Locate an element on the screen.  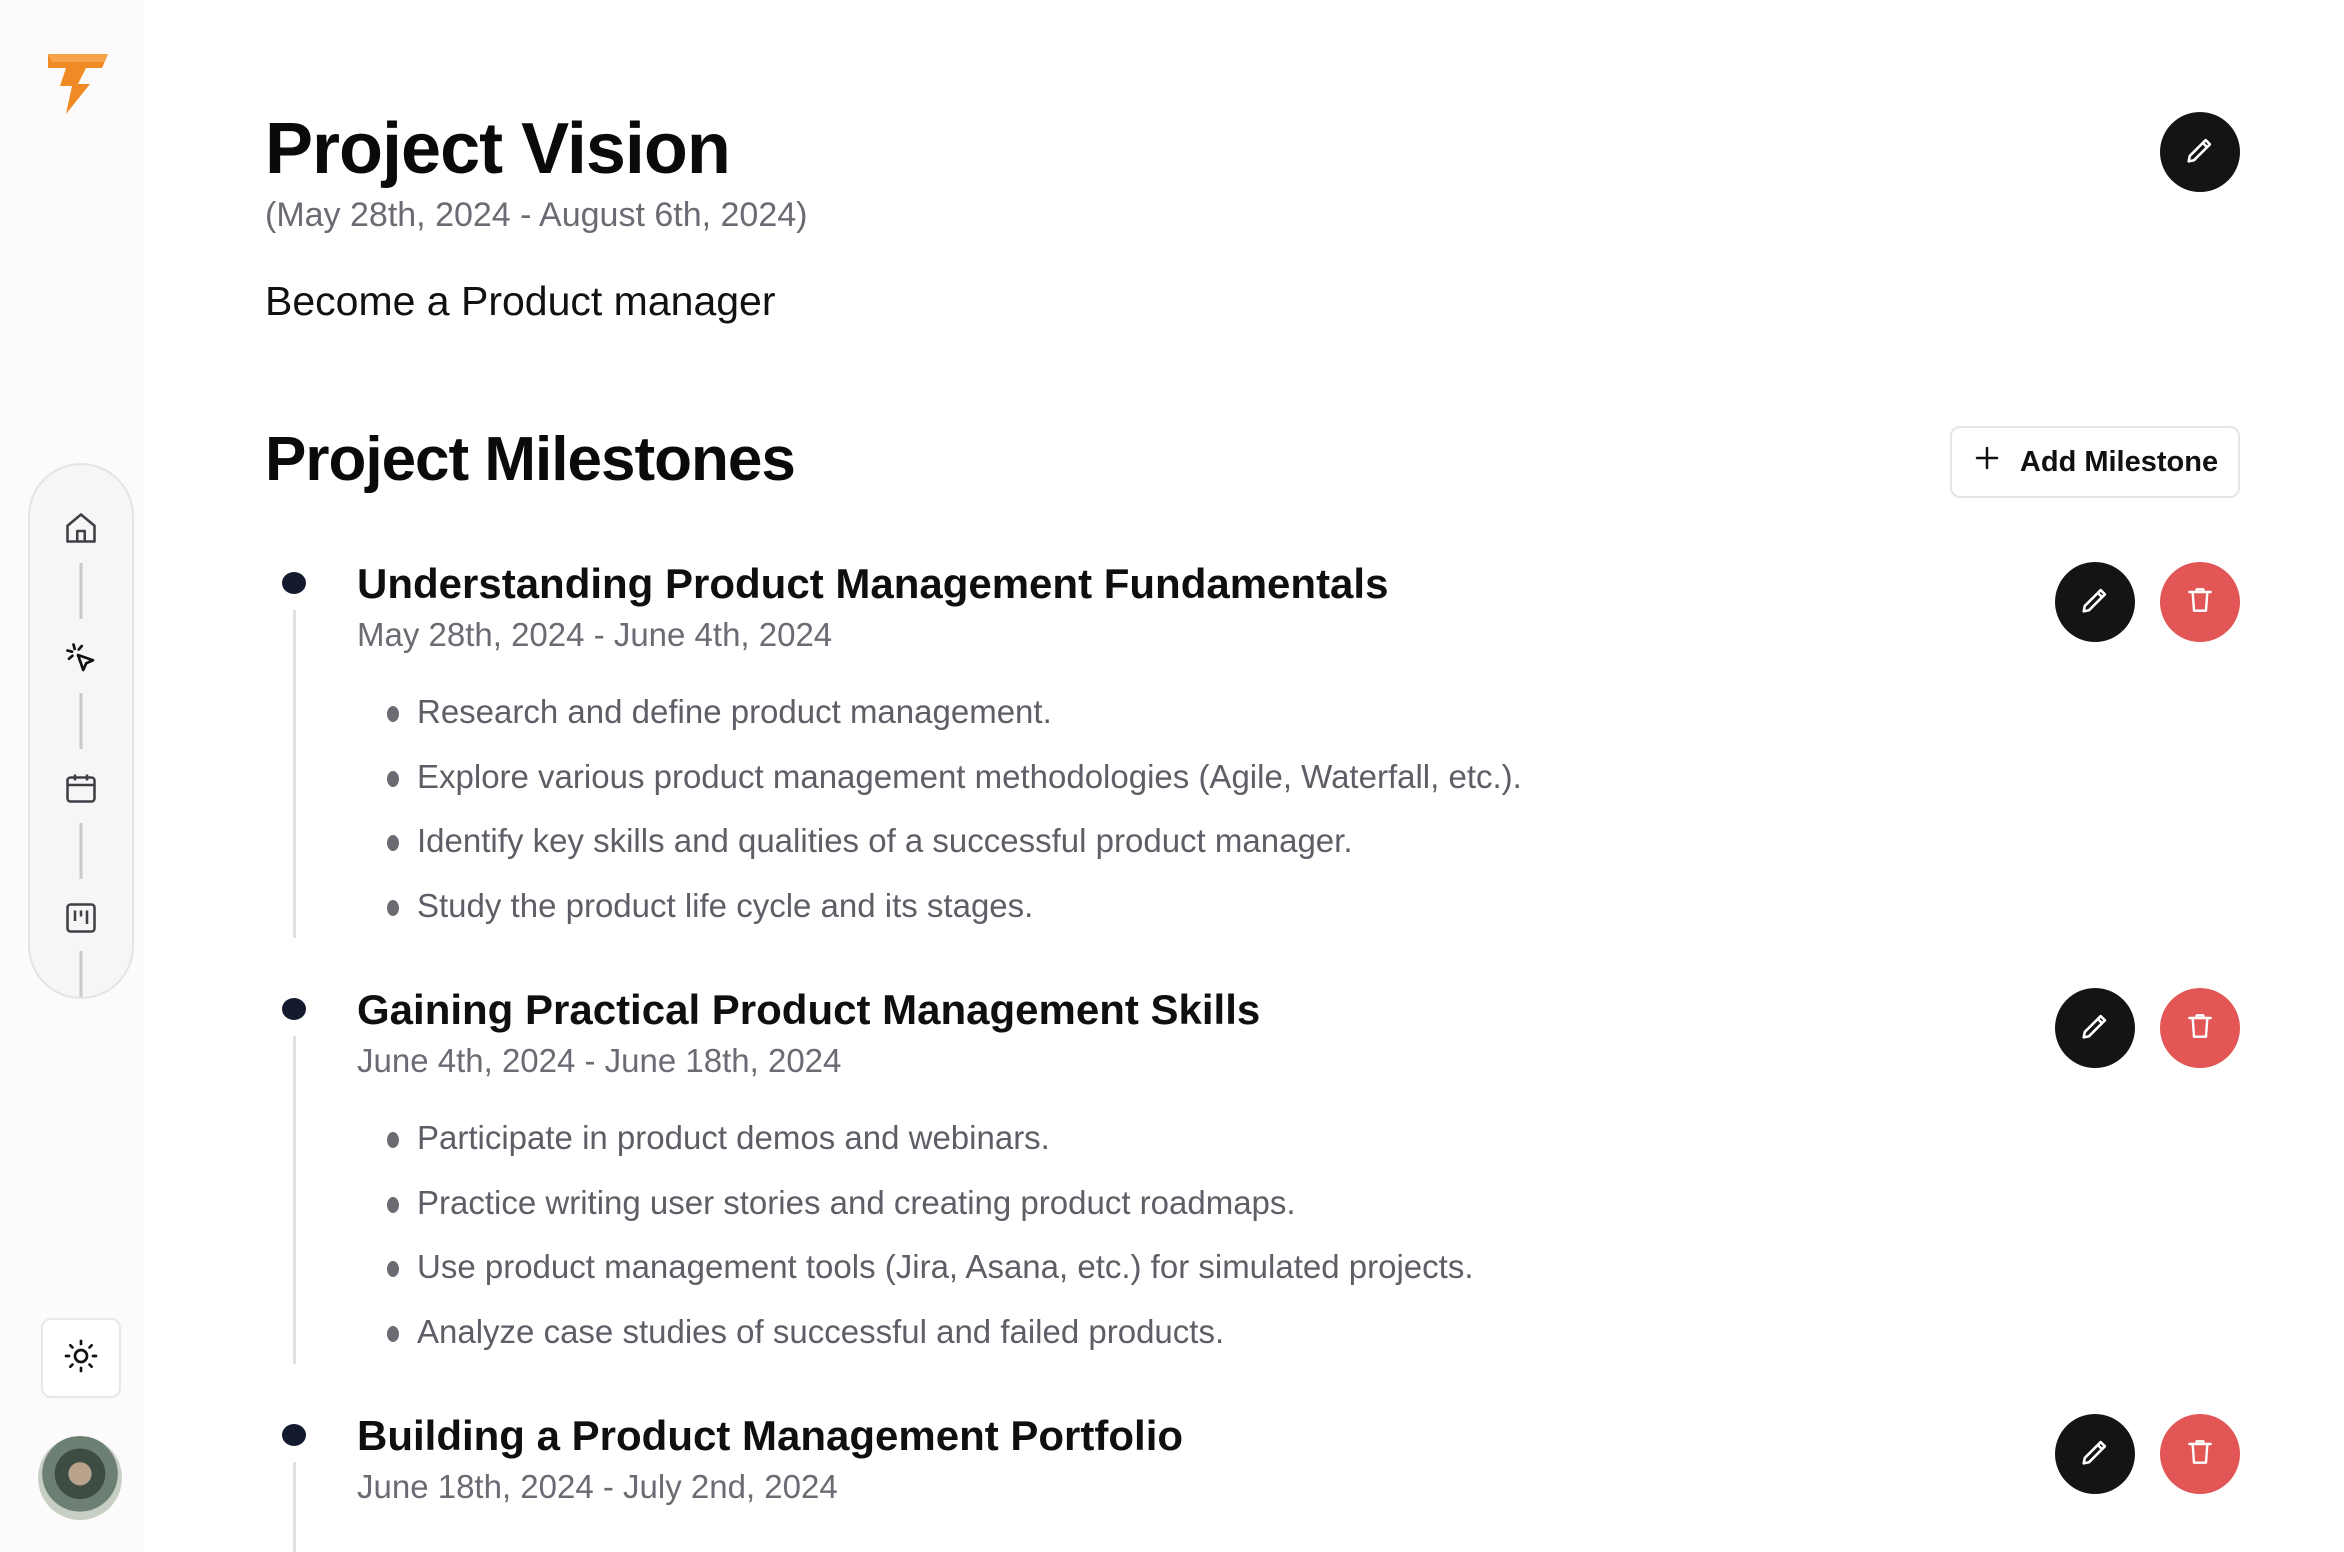
nav-rail is located at coordinates (81, 731).